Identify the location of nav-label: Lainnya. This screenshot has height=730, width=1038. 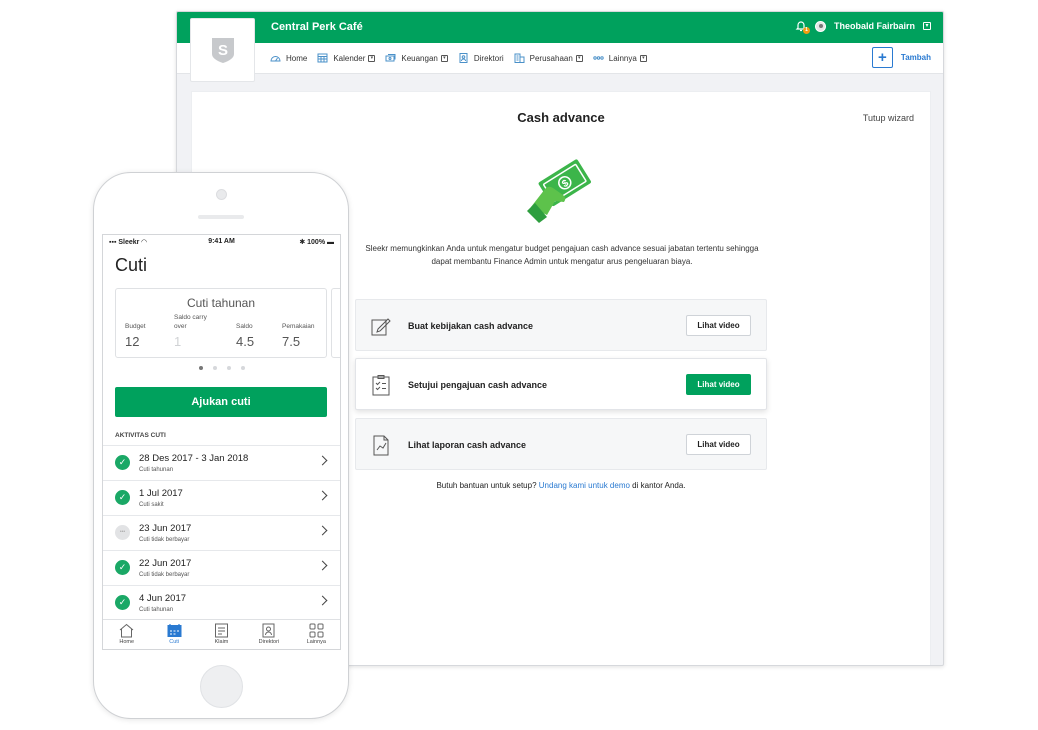
(622, 58).